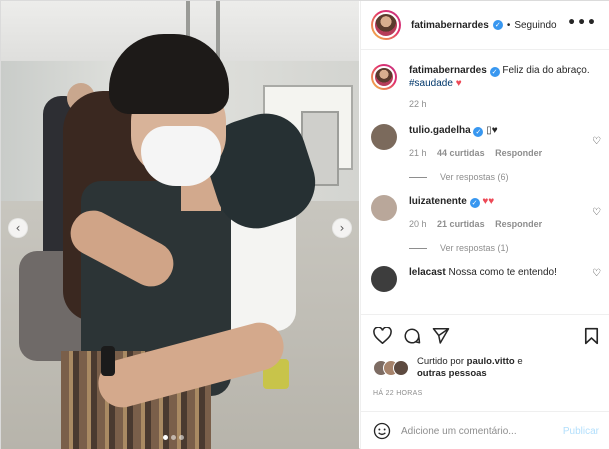 The image size is (609, 449). I want to click on view-replies-button: Ver respostas (1), so click(505, 248).